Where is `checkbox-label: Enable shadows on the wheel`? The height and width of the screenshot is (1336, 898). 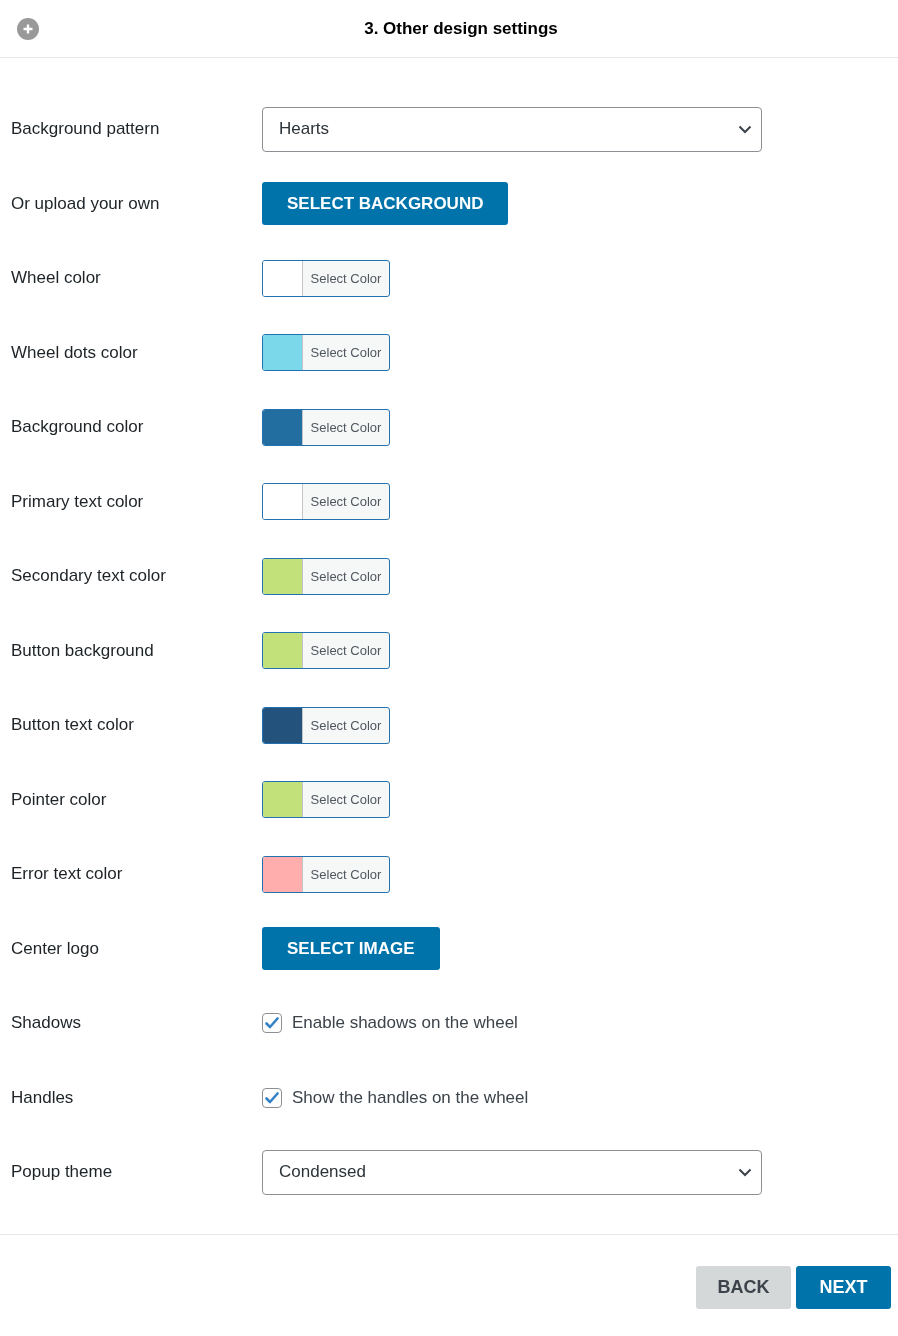 checkbox-label: Enable shadows on the wheel is located at coordinates (405, 1023).